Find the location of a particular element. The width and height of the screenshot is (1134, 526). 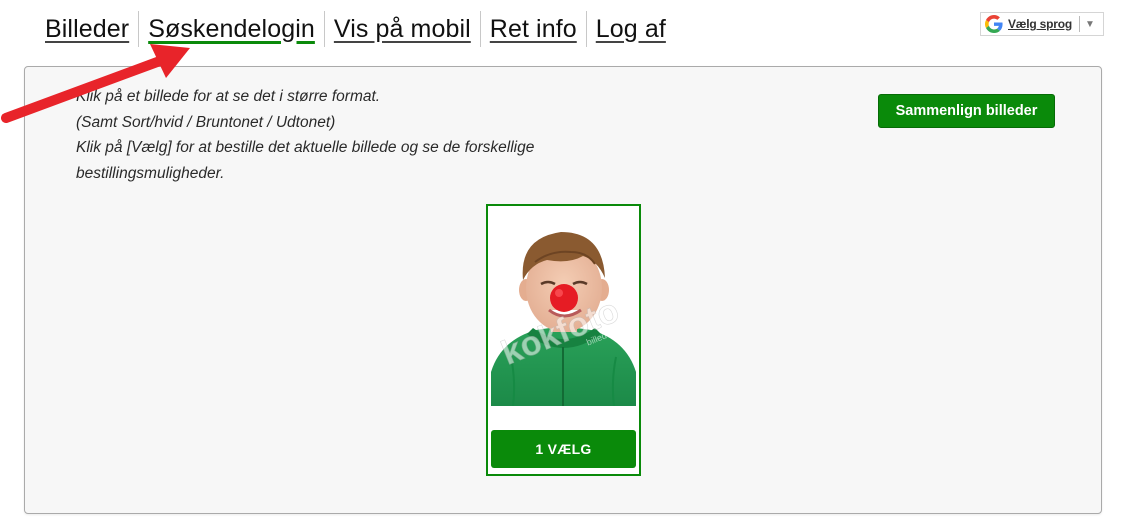

nav-link-soskendelogin: Søskendelogin is located at coordinates (231, 29).